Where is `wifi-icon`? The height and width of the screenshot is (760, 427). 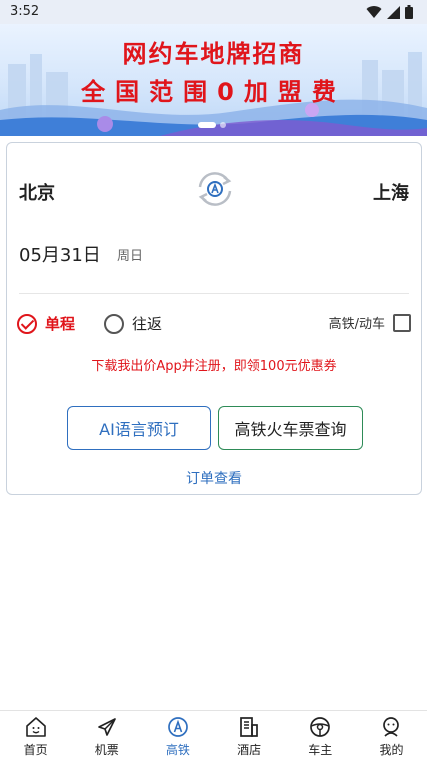
wifi-icon is located at coordinates (374, 12).